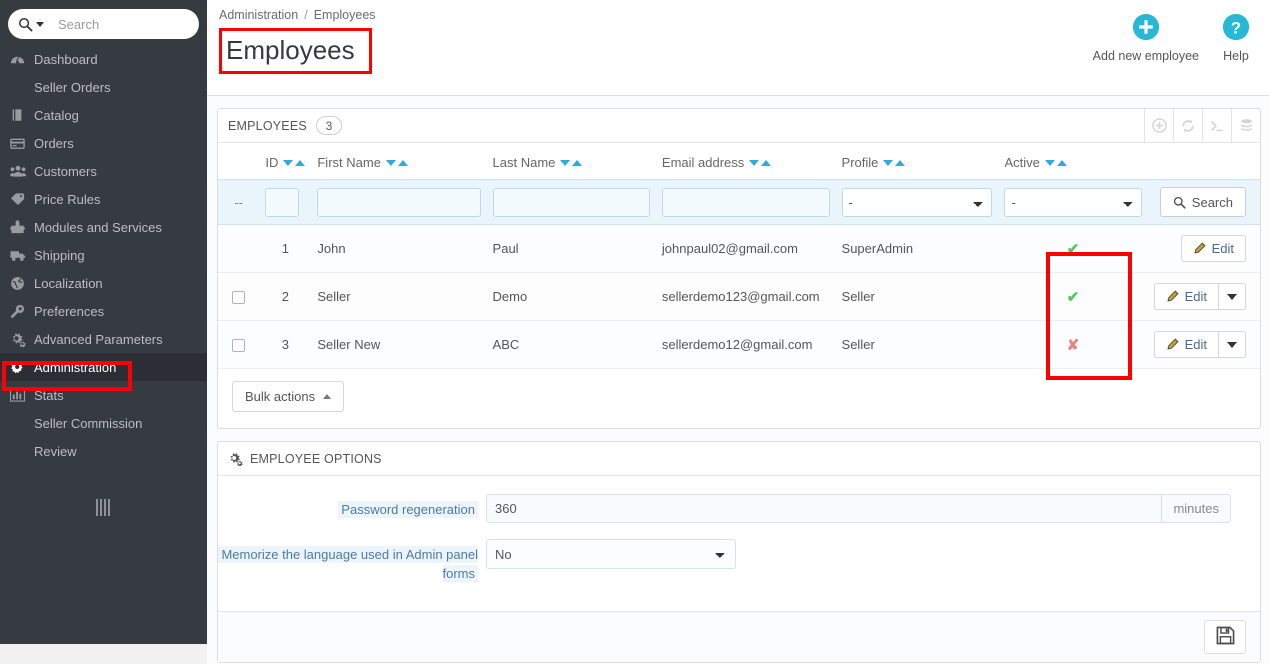 This screenshot has width=1269, height=664. I want to click on column-header-active: Active, so click(1072, 161).